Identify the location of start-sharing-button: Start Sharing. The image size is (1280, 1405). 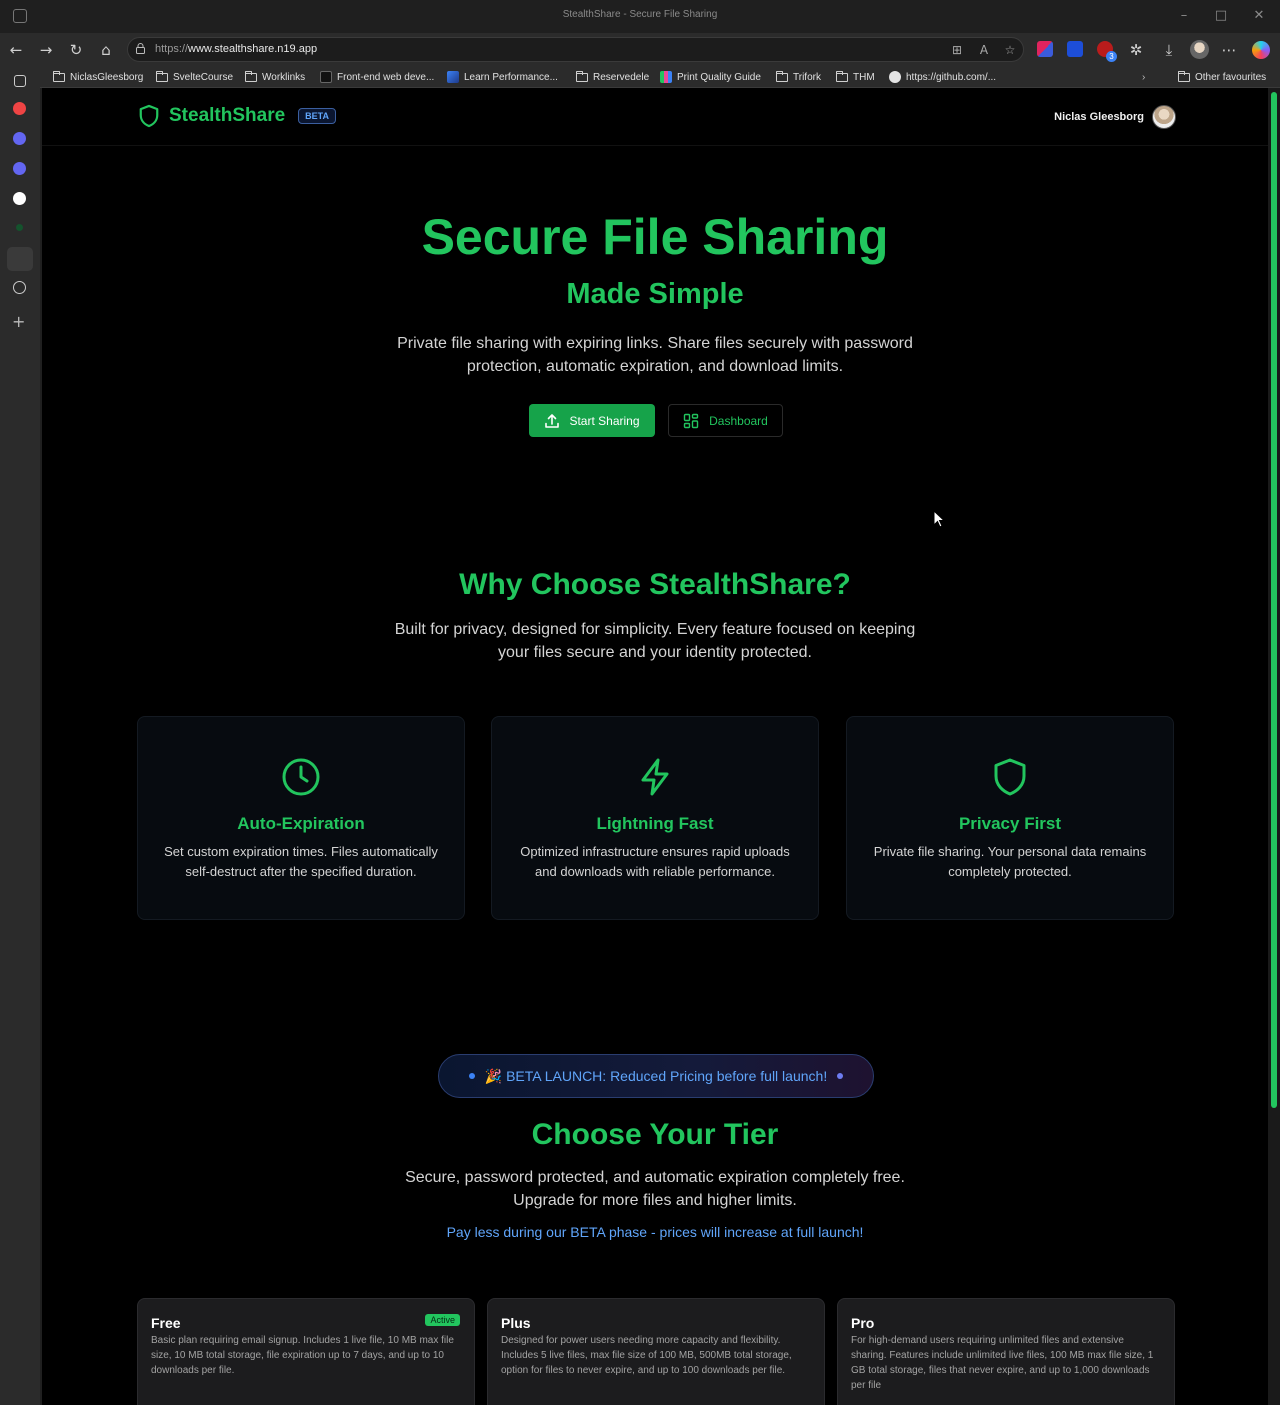
(592, 420).